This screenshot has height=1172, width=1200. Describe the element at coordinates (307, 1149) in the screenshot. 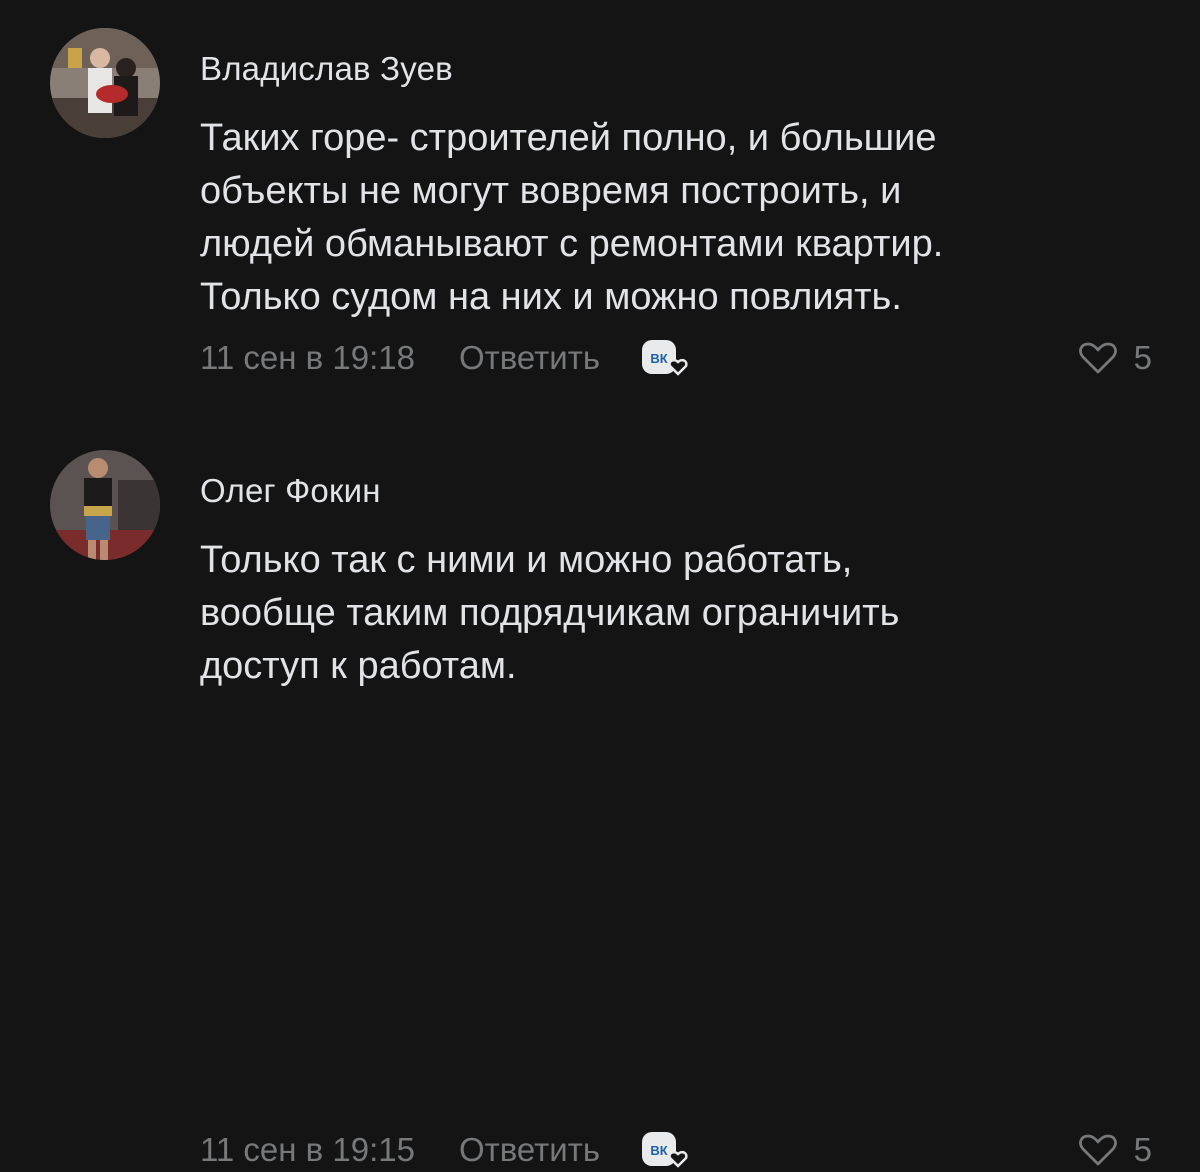

I see `comment-timestamp: 11 сен в 19:15` at that location.